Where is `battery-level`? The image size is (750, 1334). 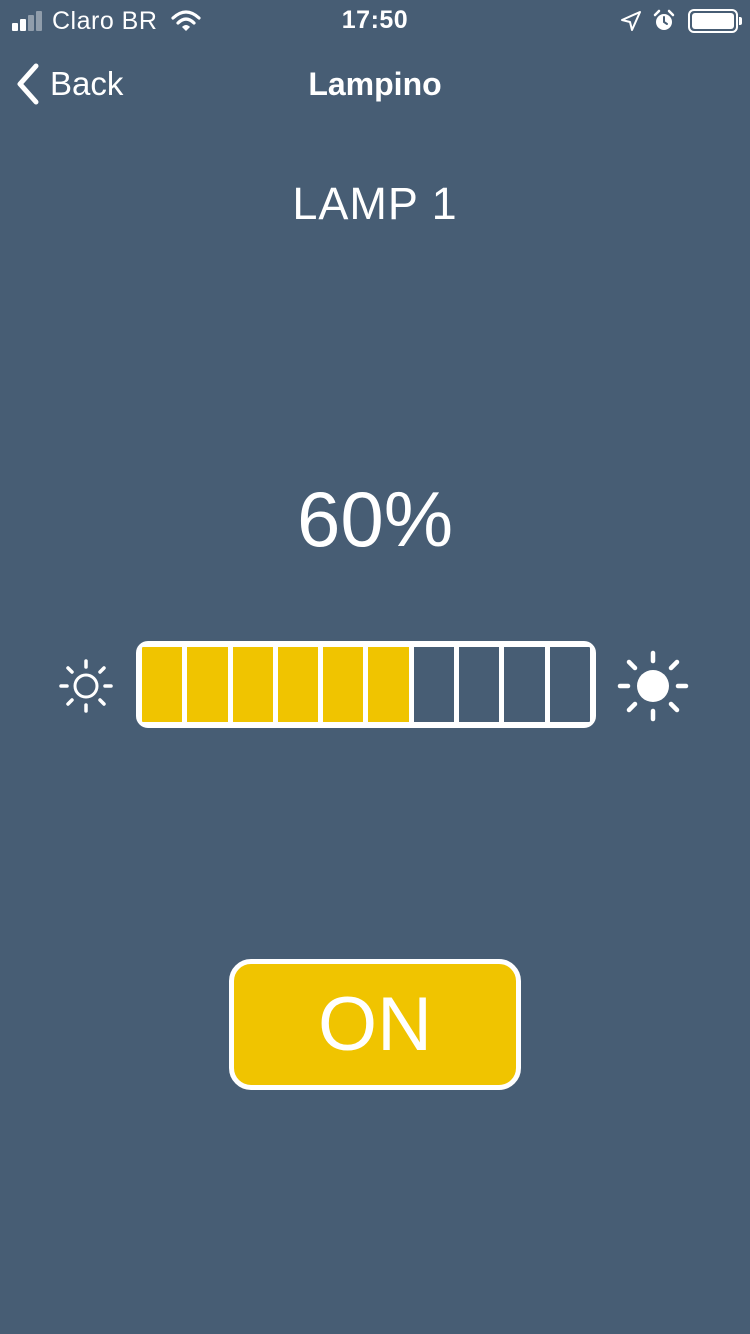 battery-level is located at coordinates (713, 21).